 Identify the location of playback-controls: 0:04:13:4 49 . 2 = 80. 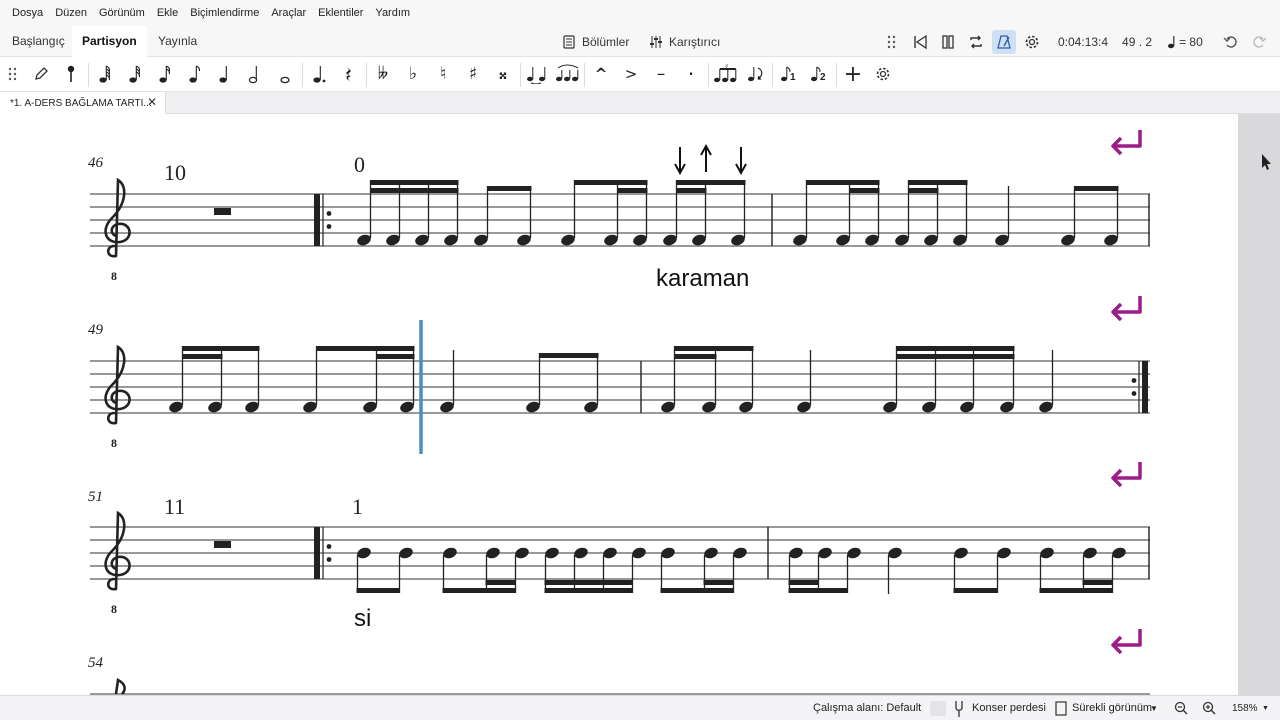
(1075, 41).